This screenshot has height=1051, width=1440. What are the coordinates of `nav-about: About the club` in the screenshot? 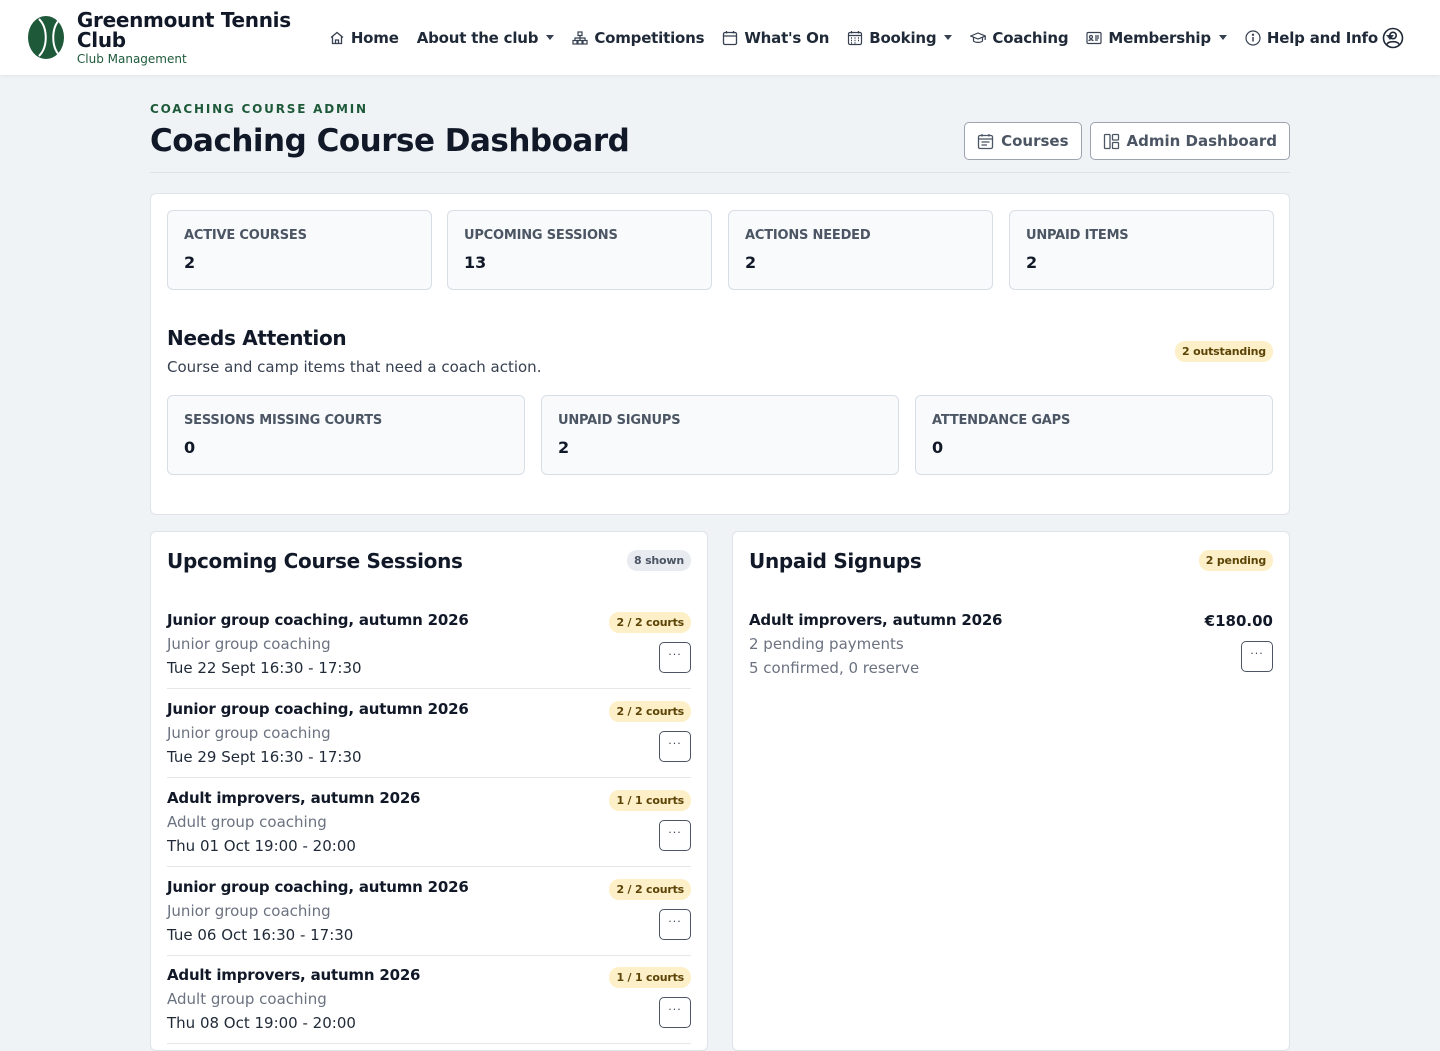 It's located at (486, 38).